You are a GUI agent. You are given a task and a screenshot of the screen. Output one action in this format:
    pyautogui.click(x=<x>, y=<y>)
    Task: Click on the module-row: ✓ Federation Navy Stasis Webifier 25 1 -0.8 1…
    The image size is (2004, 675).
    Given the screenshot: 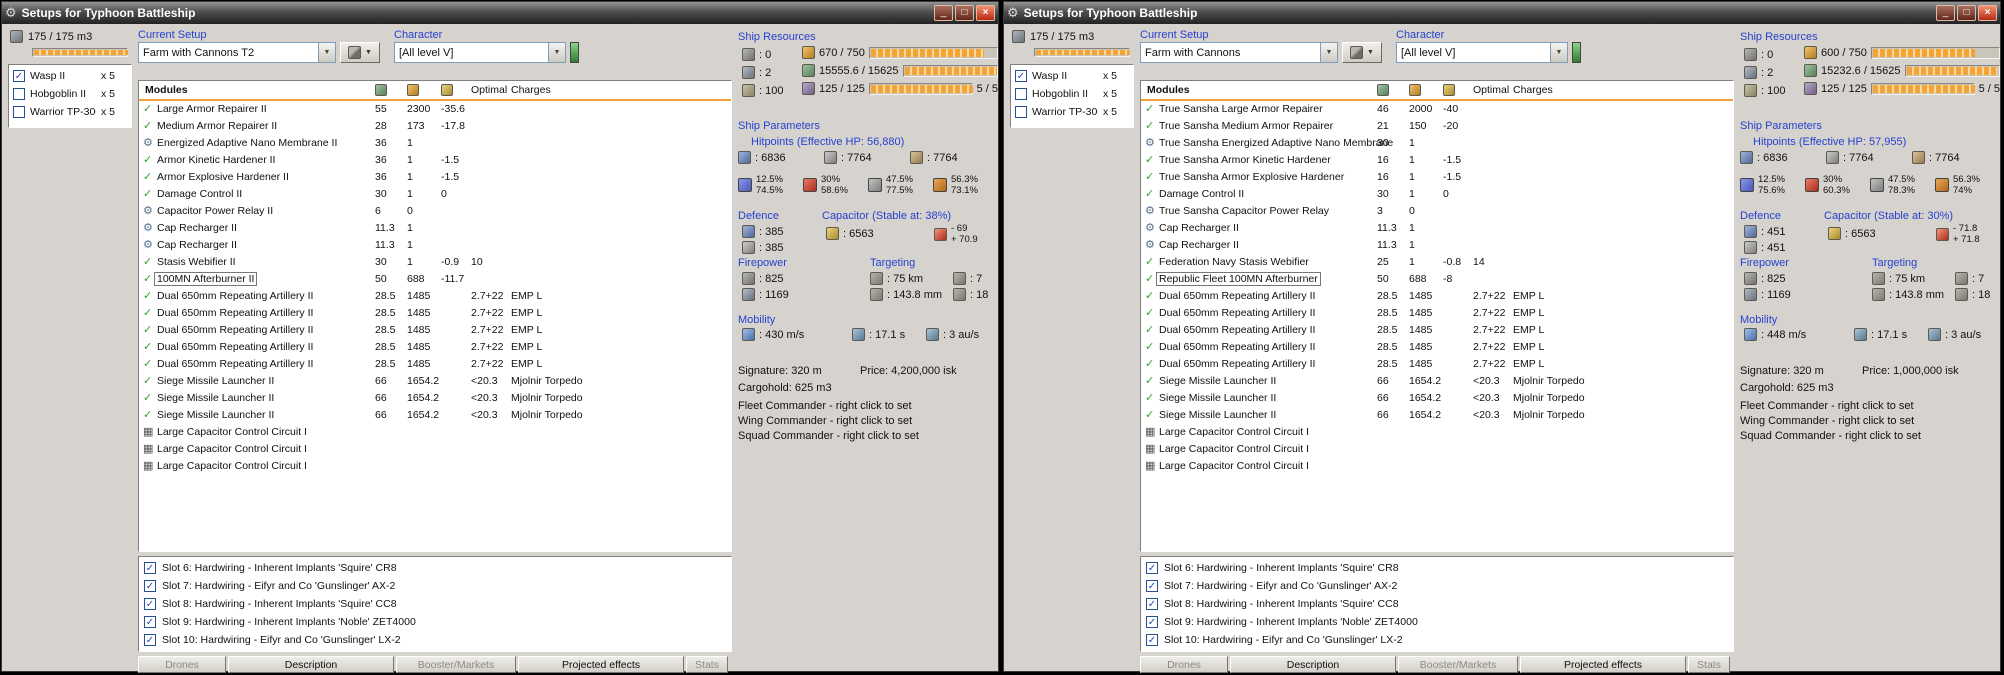 What is the action you would take?
    pyautogui.click(x=1437, y=262)
    